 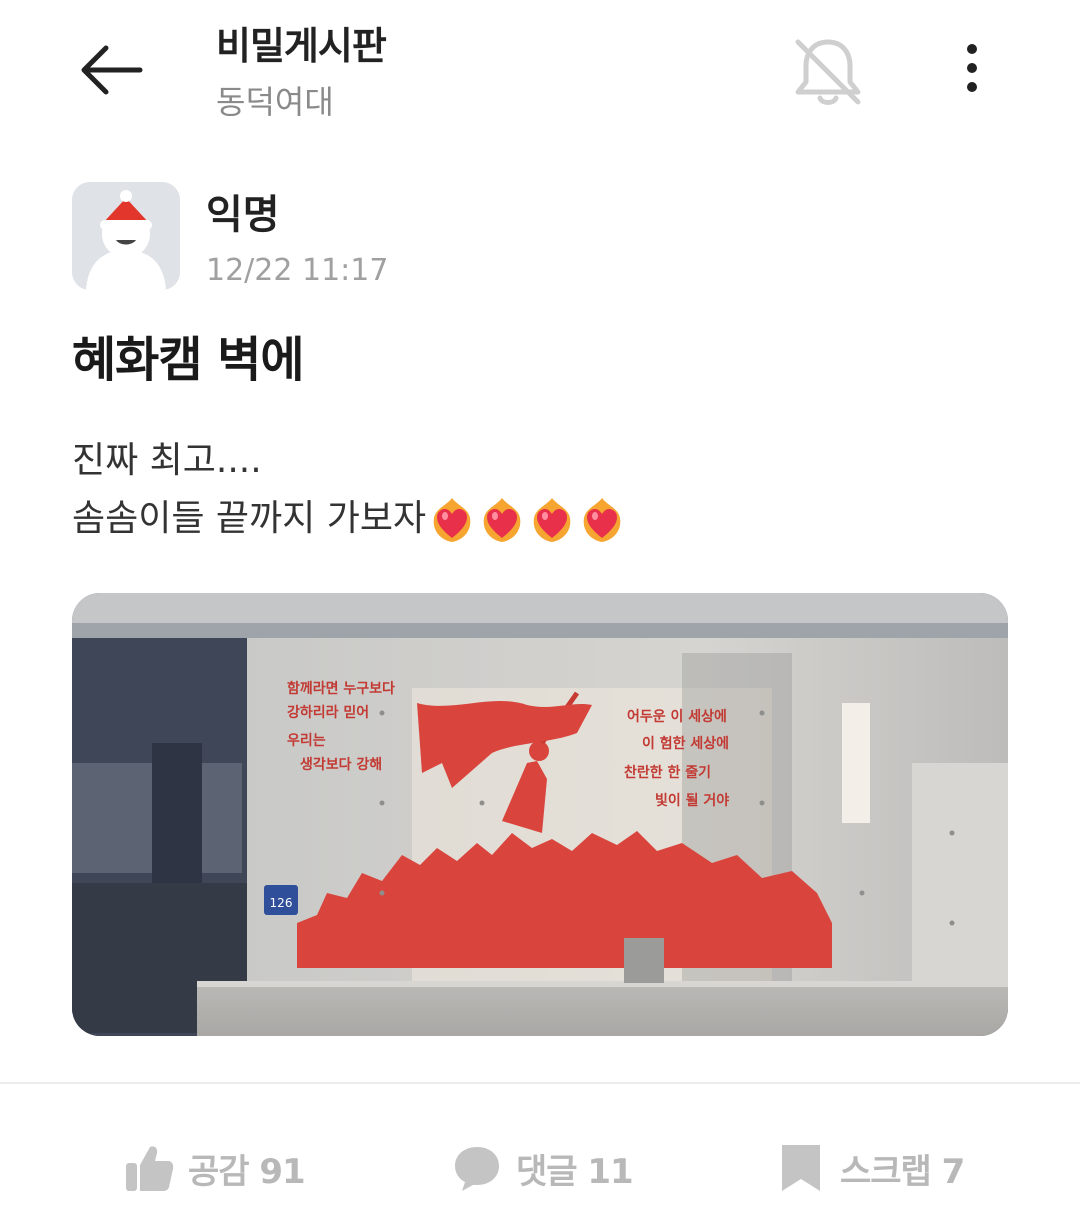 I want to click on bell-off-icon, so click(x=828, y=72).